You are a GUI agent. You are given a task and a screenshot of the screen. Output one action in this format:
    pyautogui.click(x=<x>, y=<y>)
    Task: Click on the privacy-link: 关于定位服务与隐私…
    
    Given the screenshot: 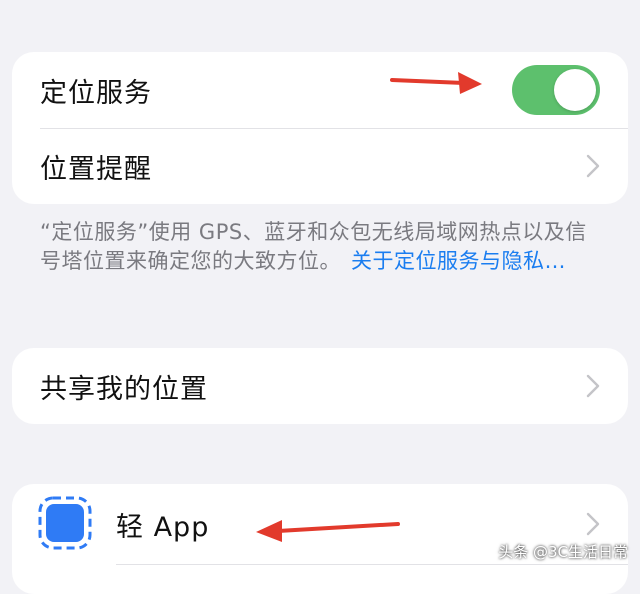 What is the action you would take?
    pyautogui.click(x=458, y=261)
    